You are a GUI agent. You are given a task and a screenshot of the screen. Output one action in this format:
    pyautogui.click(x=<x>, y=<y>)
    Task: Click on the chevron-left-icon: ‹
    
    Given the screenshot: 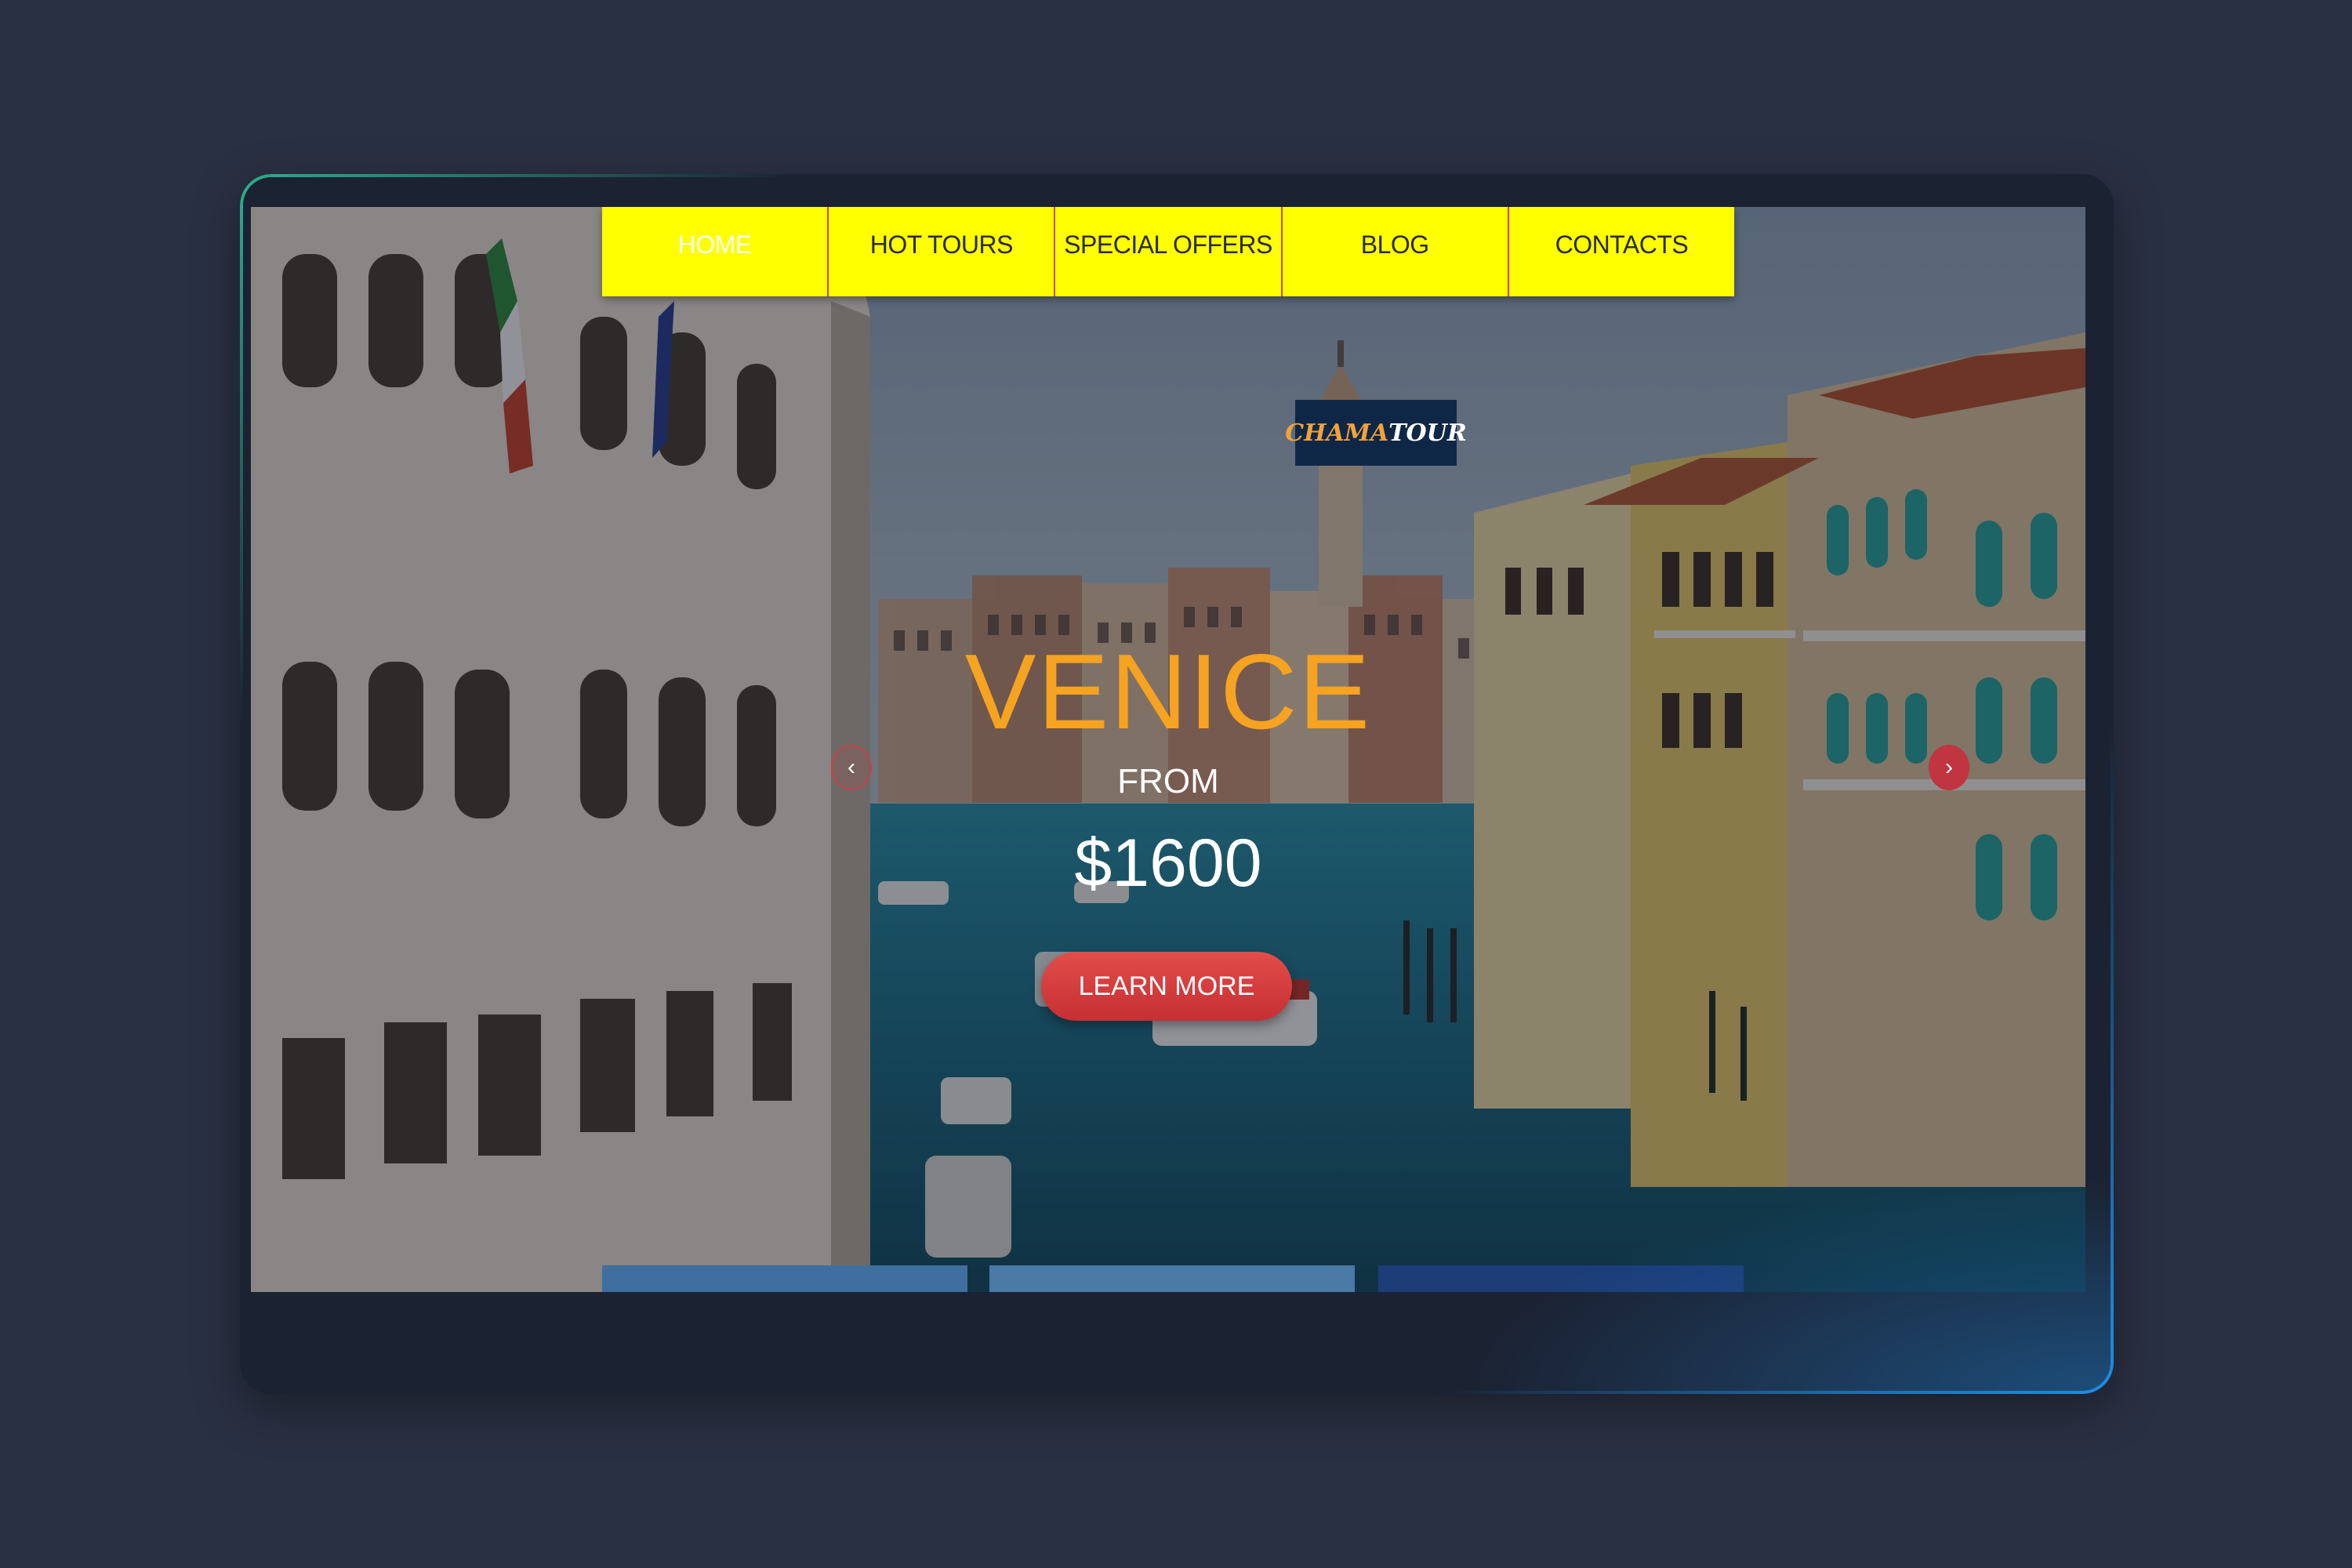 What is the action you would take?
    pyautogui.click(x=851, y=767)
    